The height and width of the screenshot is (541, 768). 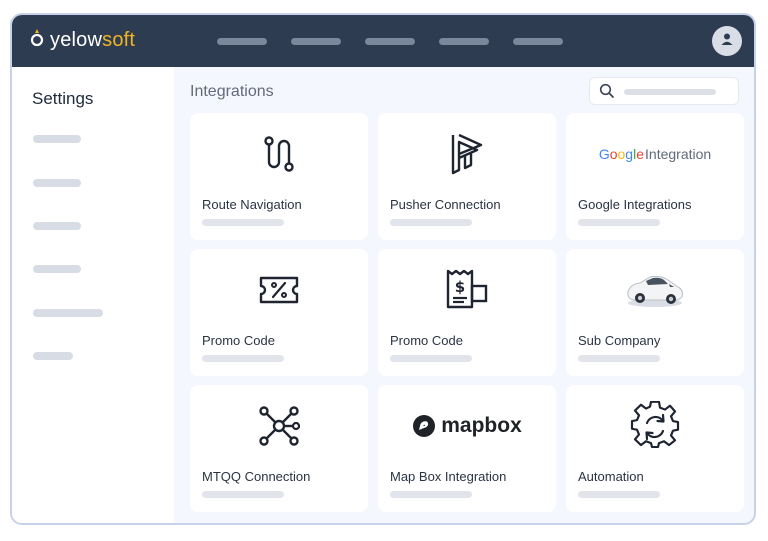 I want to click on sidebar-title: Settings, so click(x=63, y=98).